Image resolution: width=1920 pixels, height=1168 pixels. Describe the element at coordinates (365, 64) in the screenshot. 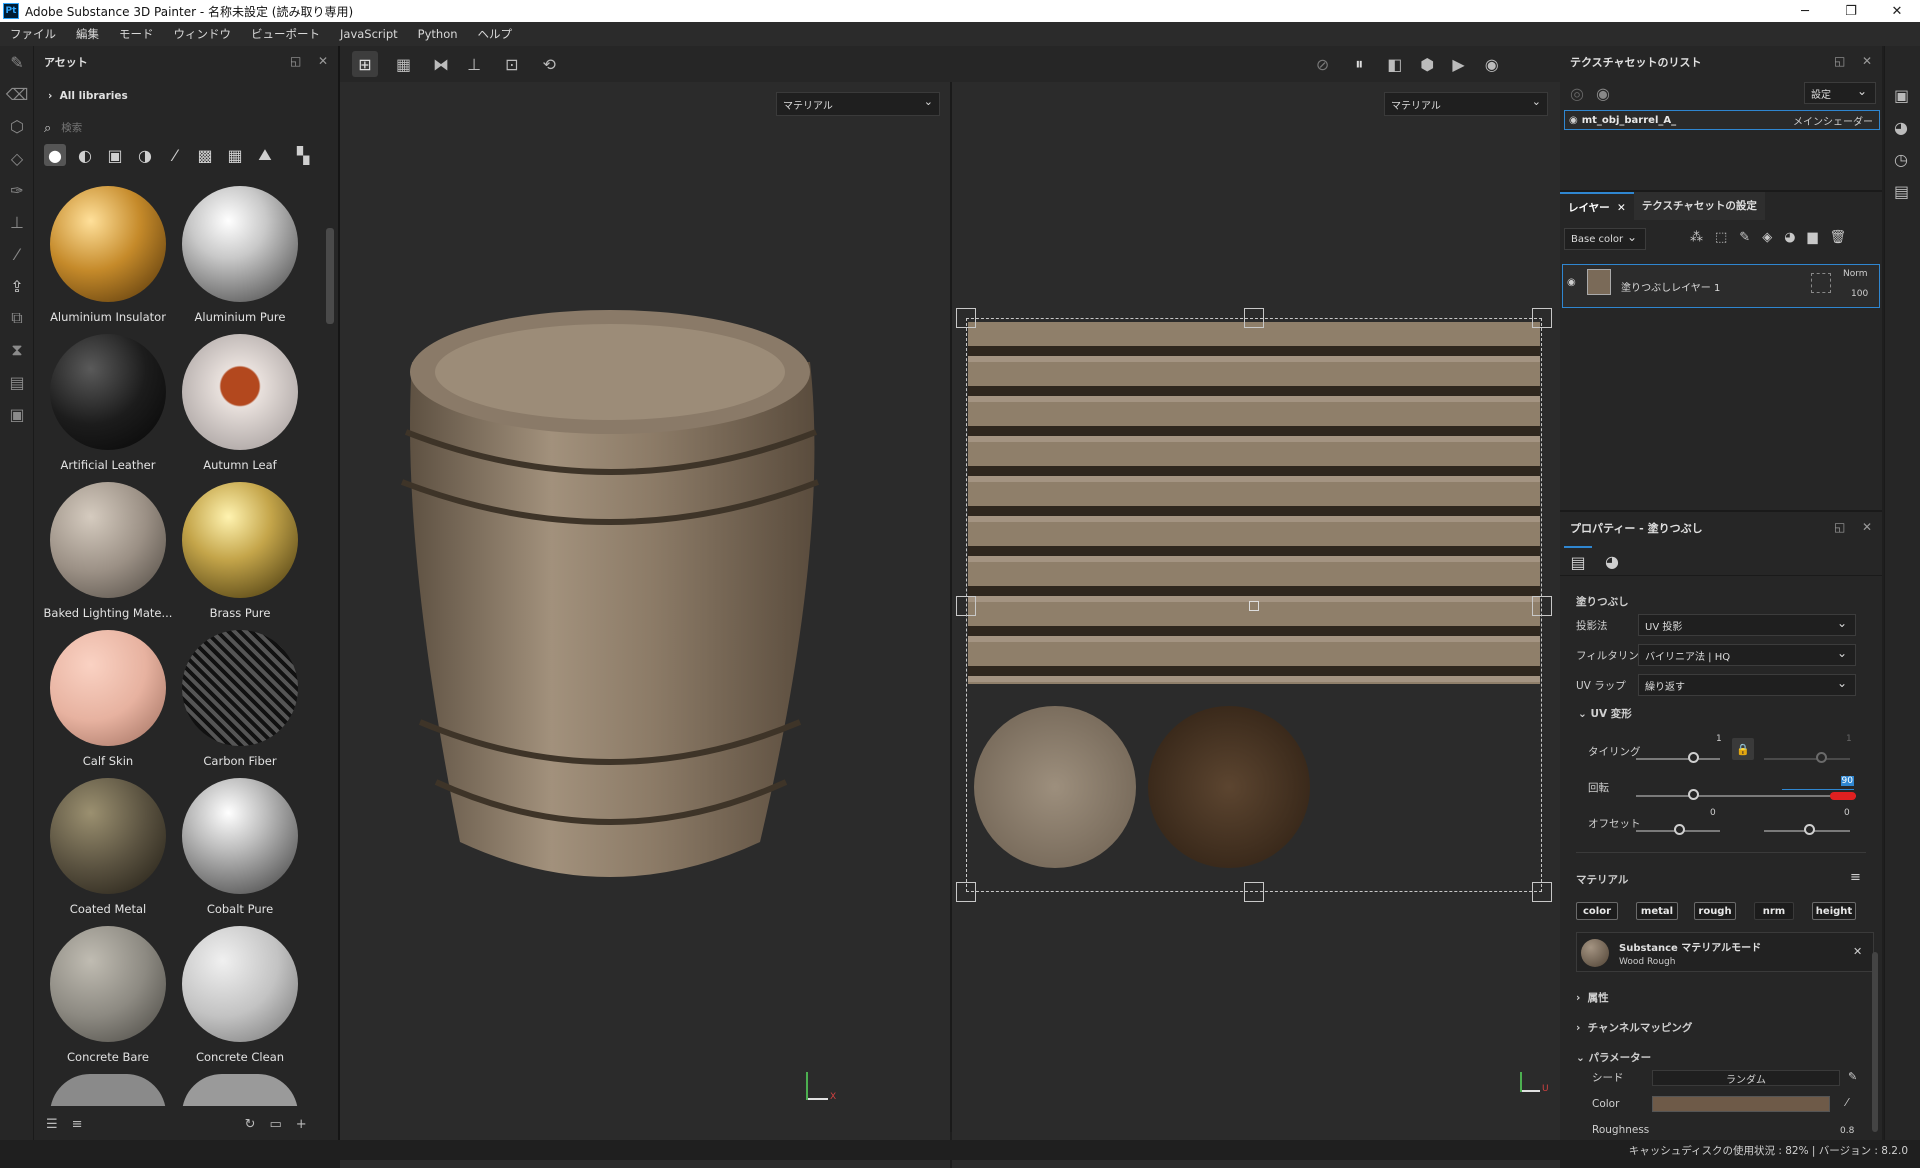

I see `selection-mode-icon: ⊞` at that location.